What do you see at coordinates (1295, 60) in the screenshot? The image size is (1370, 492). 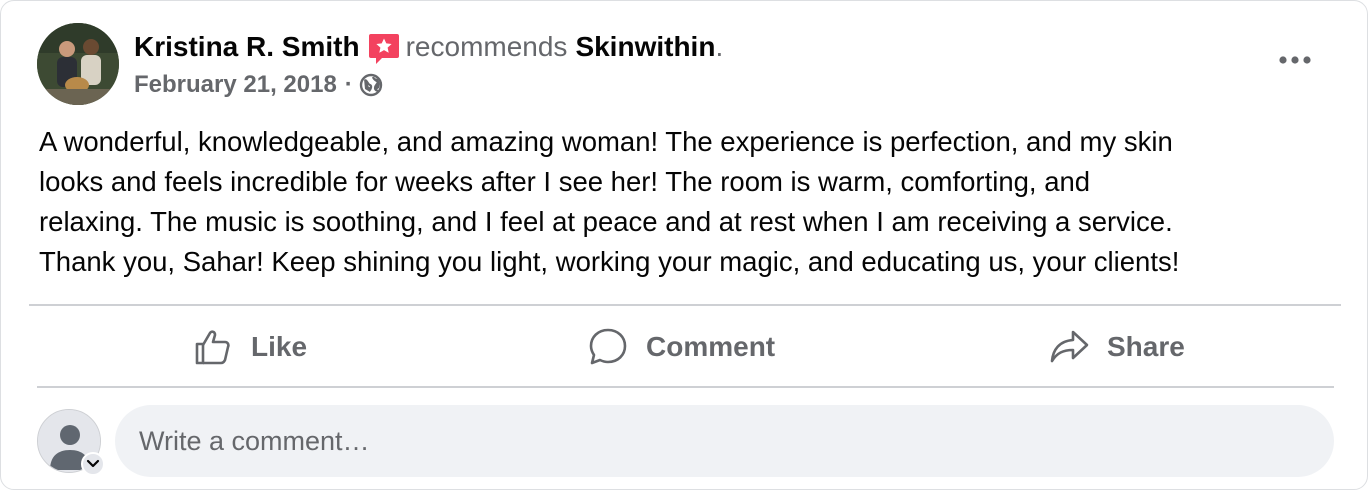 I see `more-options-icon` at bounding box center [1295, 60].